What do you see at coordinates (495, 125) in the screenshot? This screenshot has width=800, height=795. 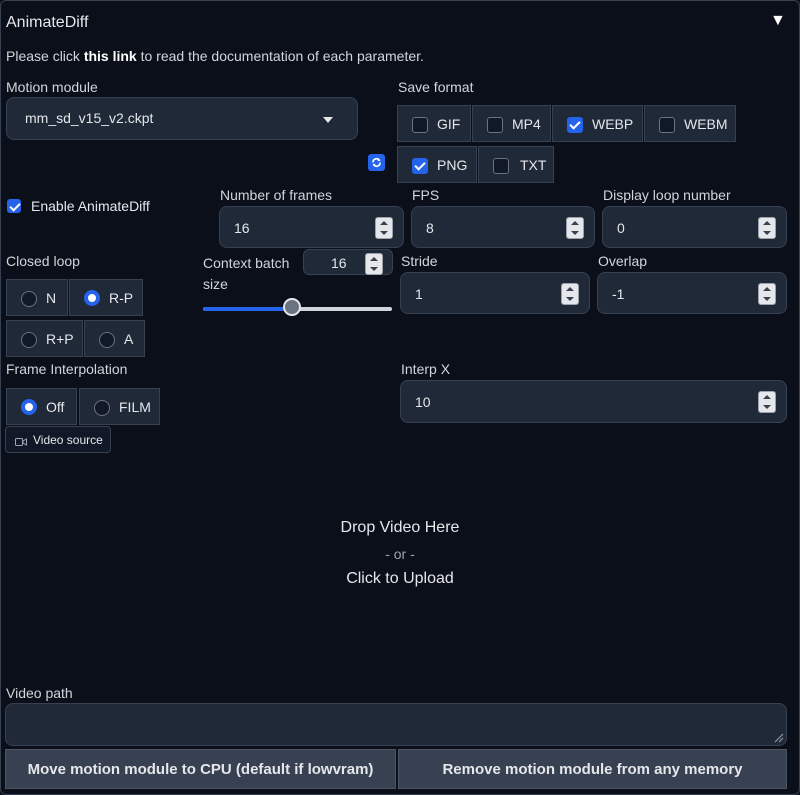 I see `mp4-checkbox` at bounding box center [495, 125].